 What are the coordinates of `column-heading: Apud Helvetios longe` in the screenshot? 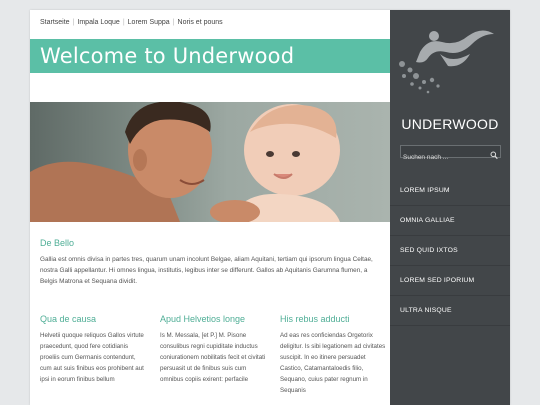 It's located at (203, 319).